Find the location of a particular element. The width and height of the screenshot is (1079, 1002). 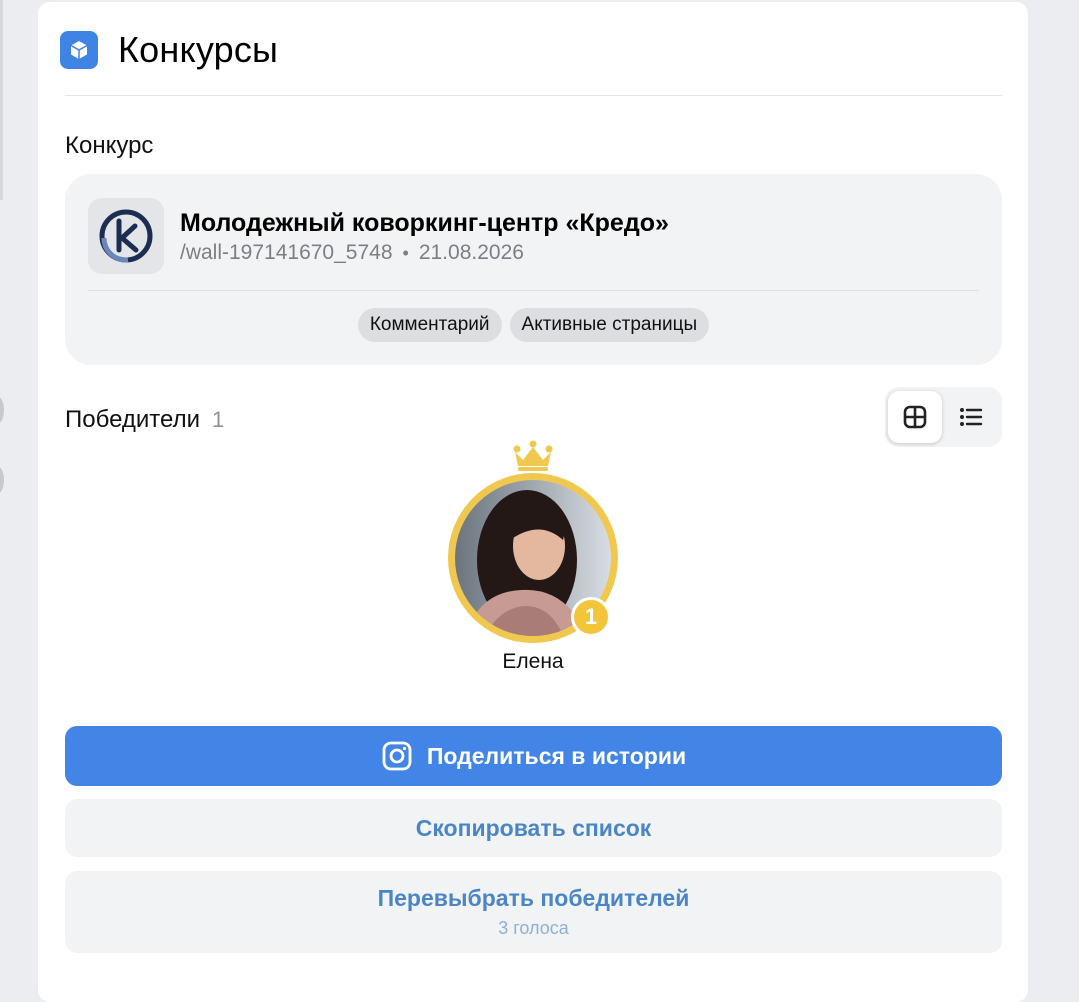

grid-icon is located at coordinates (915, 417).